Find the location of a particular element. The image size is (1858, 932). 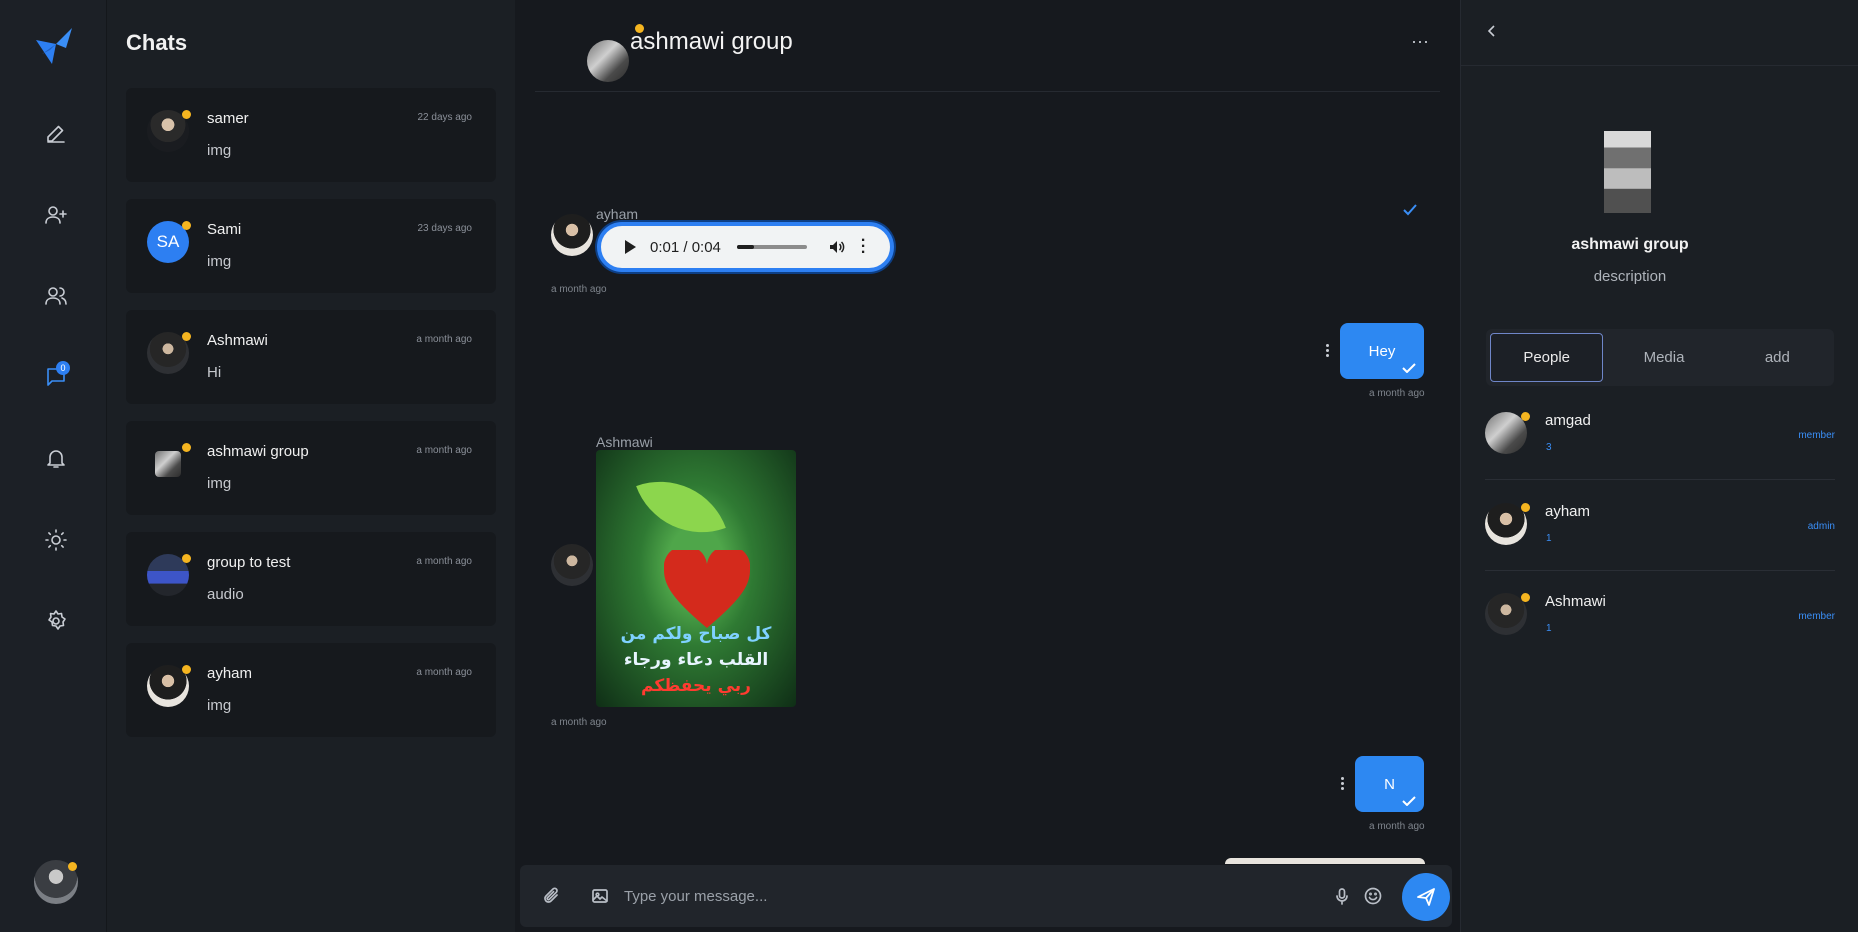

member-row: ayham 1 admin is located at coordinates (1660, 526).